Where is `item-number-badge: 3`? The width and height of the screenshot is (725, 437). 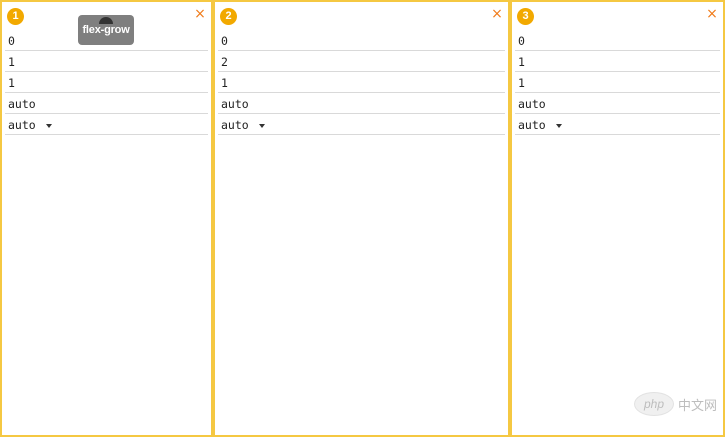 item-number-badge: 3 is located at coordinates (525, 16).